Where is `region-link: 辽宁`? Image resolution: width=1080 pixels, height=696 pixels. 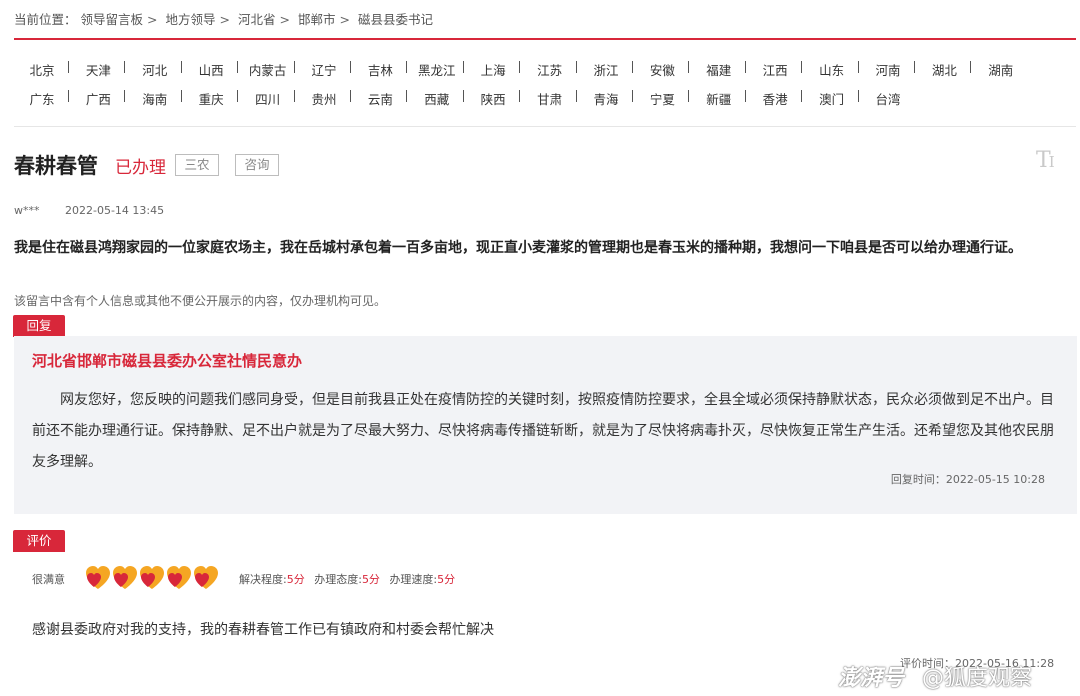 region-link: 辽宁 is located at coordinates (324, 69).